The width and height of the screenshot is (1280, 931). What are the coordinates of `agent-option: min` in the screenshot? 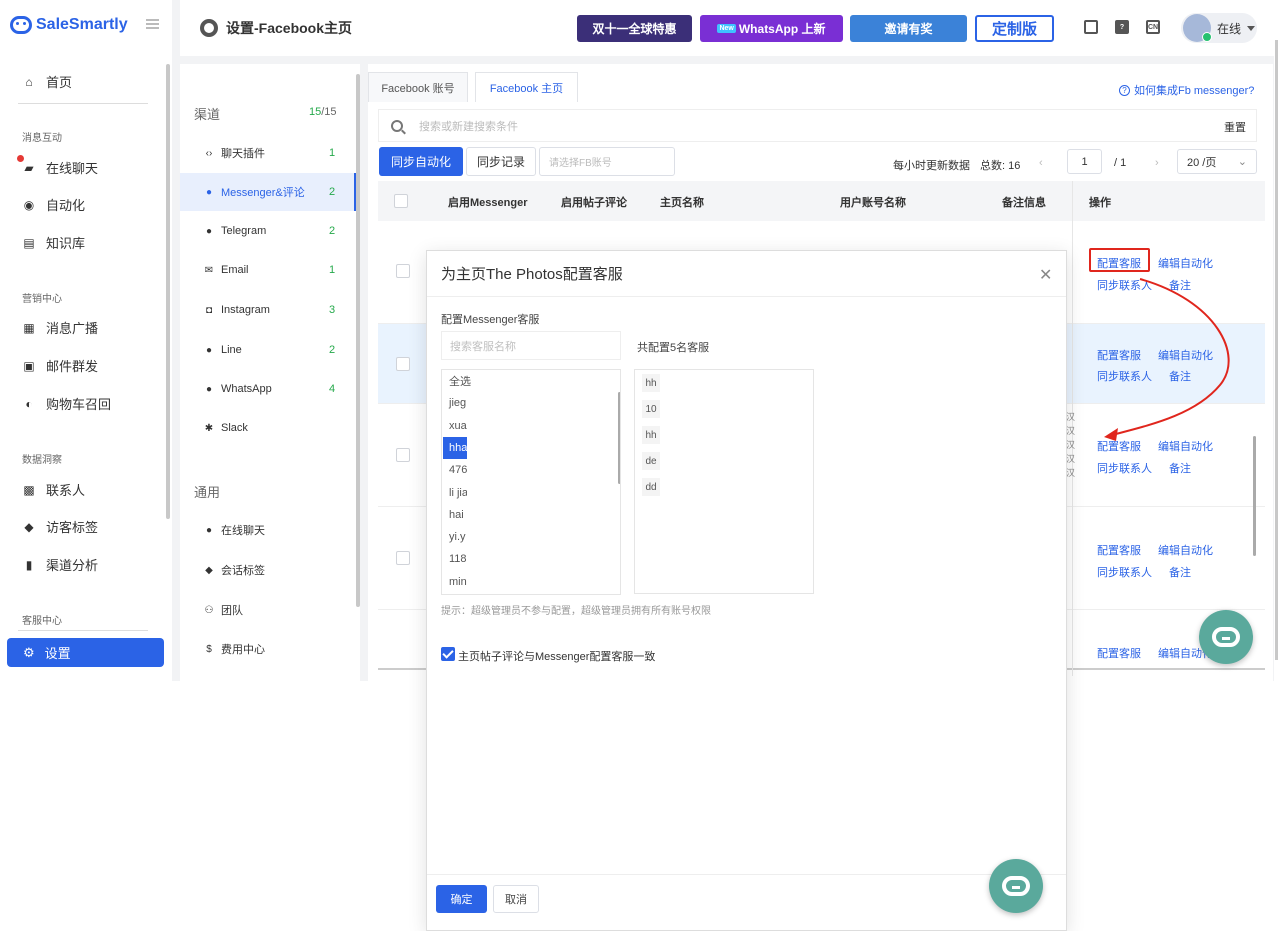 It's located at (455, 582).